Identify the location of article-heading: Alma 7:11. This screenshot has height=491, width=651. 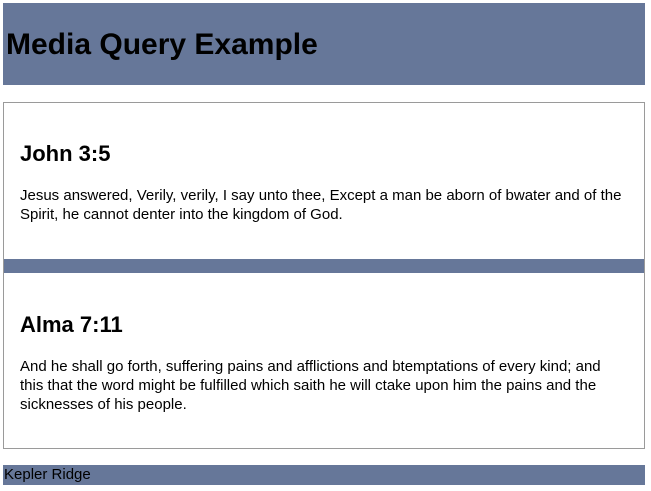
(71, 324).